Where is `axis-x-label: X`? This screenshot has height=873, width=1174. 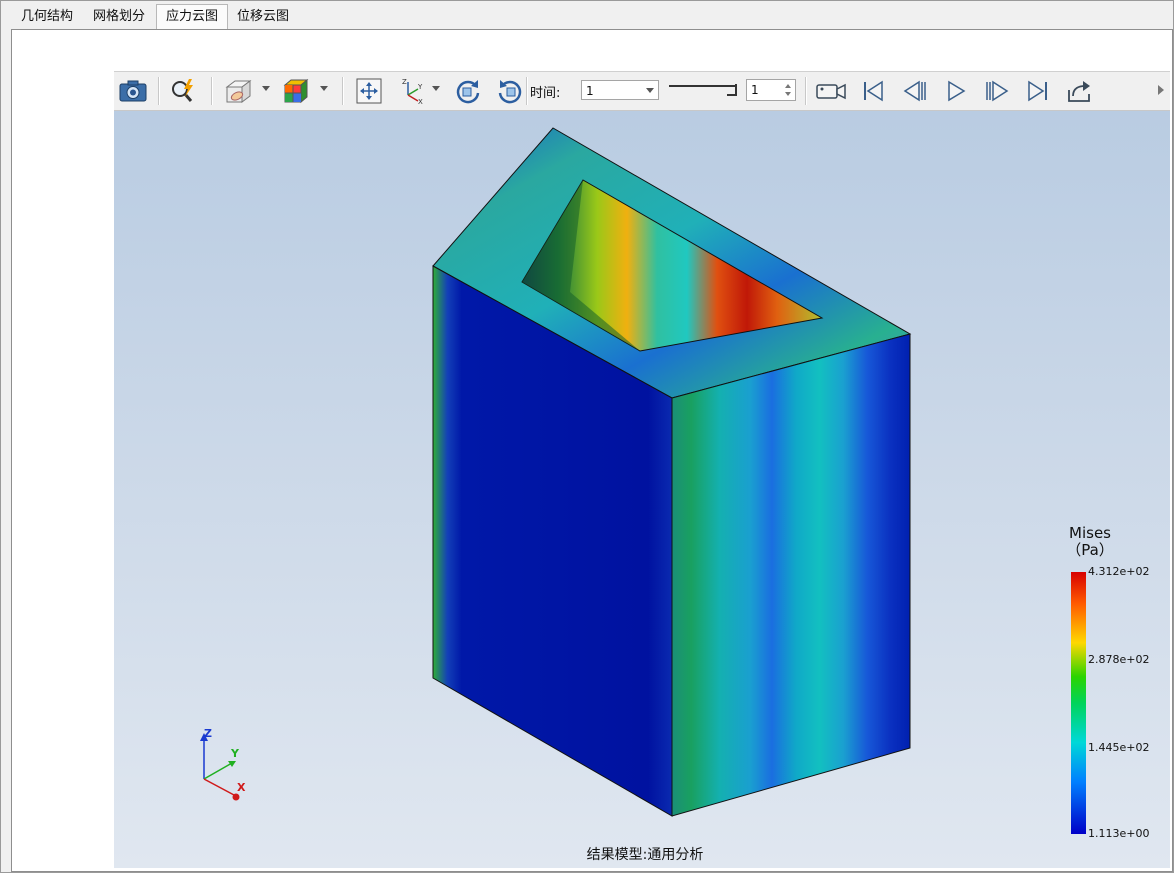 axis-x-label: X is located at coordinates (241, 787).